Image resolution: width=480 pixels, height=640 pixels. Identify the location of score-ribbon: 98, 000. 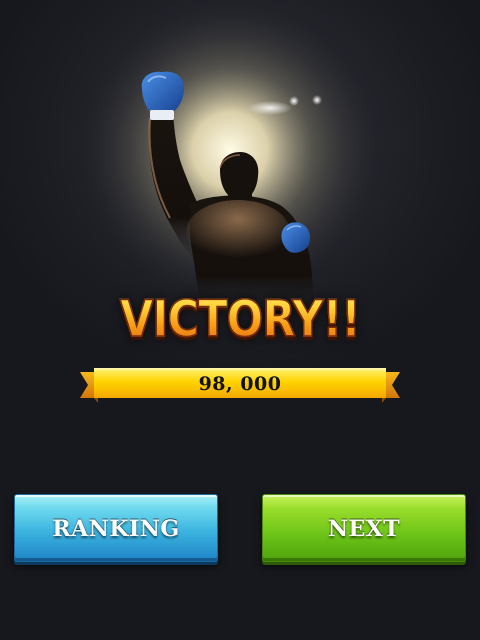
(240, 385).